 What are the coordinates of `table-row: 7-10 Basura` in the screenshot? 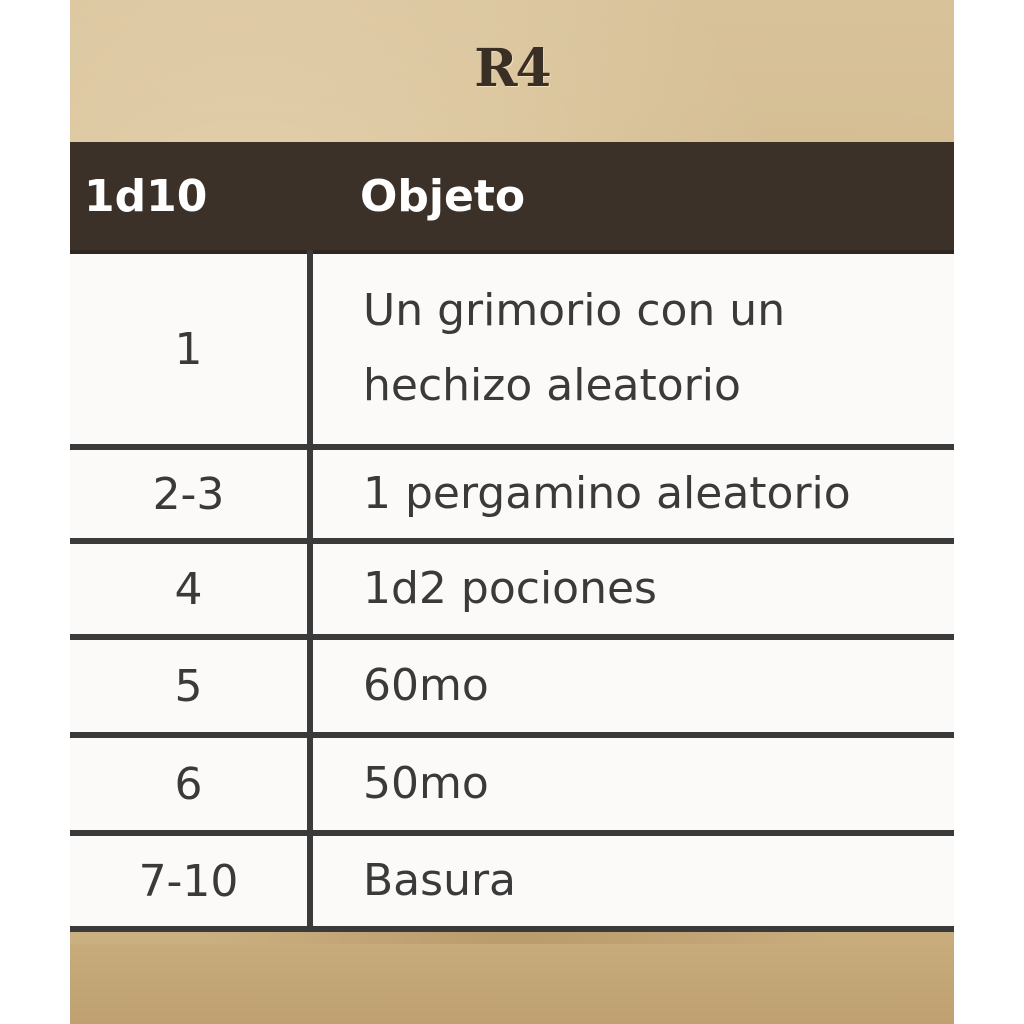 It's located at (512, 882).